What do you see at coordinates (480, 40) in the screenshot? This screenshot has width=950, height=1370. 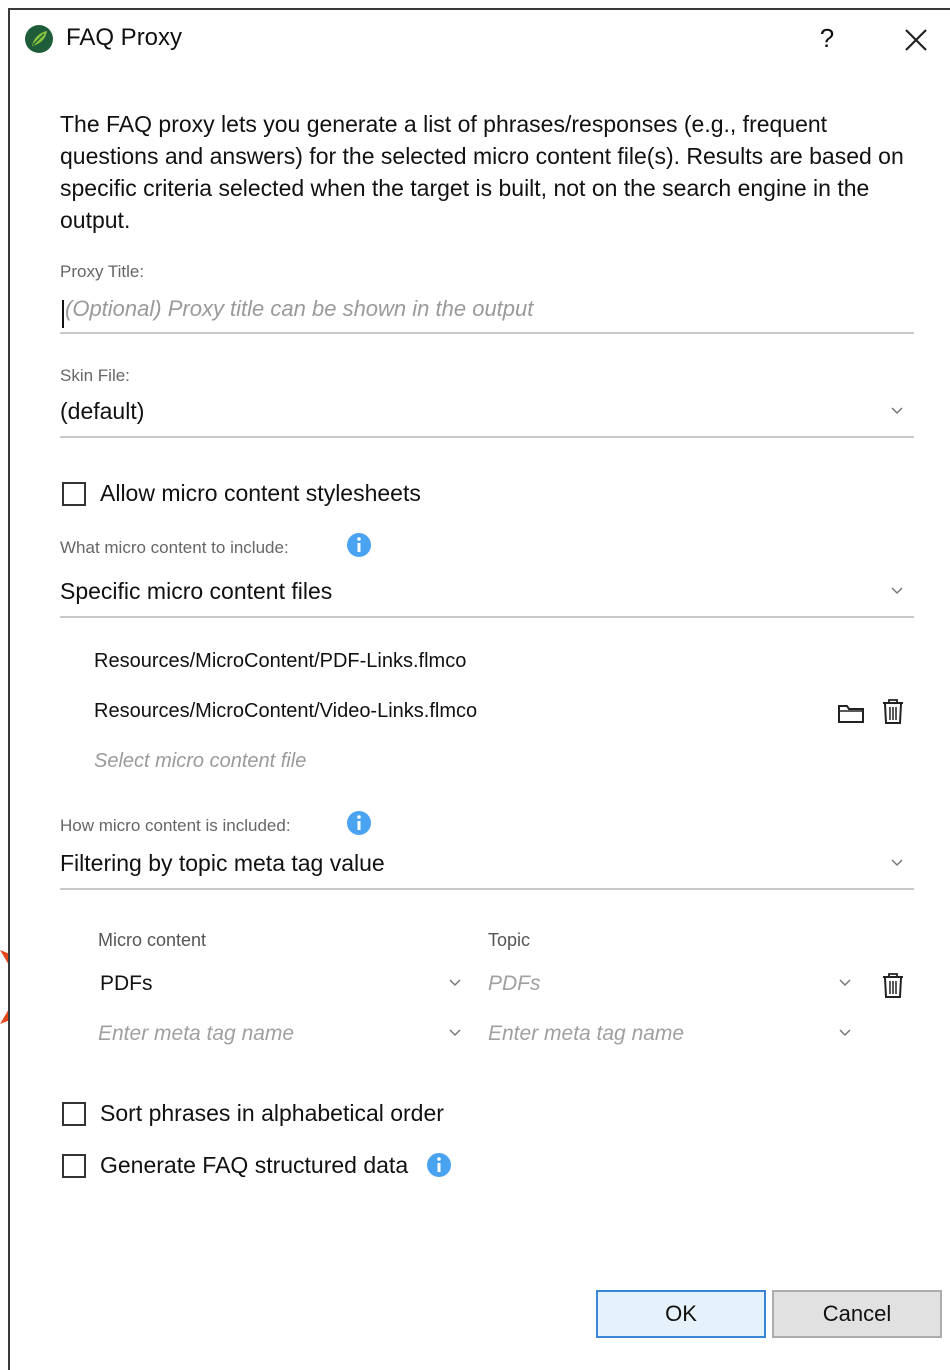 I see `title-bar: FAQ Proxy ?` at bounding box center [480, 40].